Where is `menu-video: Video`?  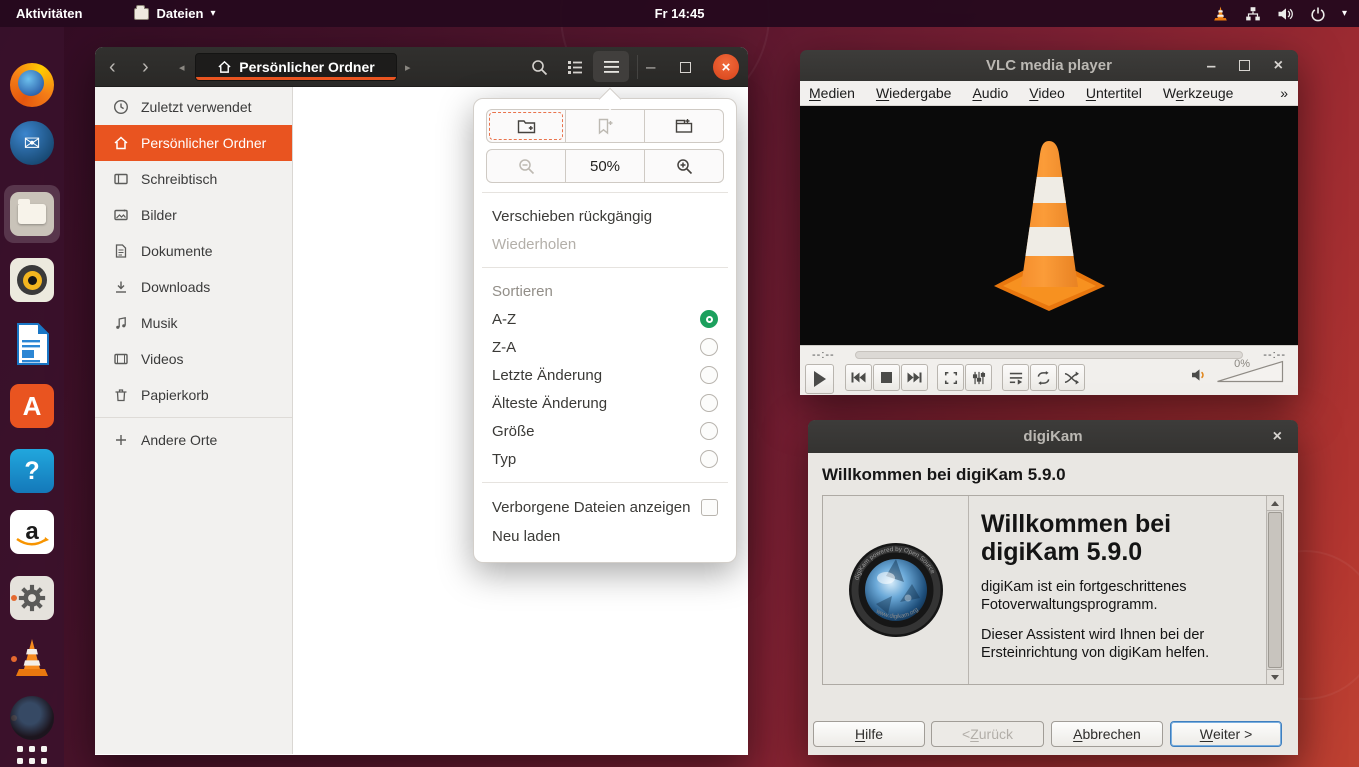
menu-video: Video is located at coordinates (1047, 93).